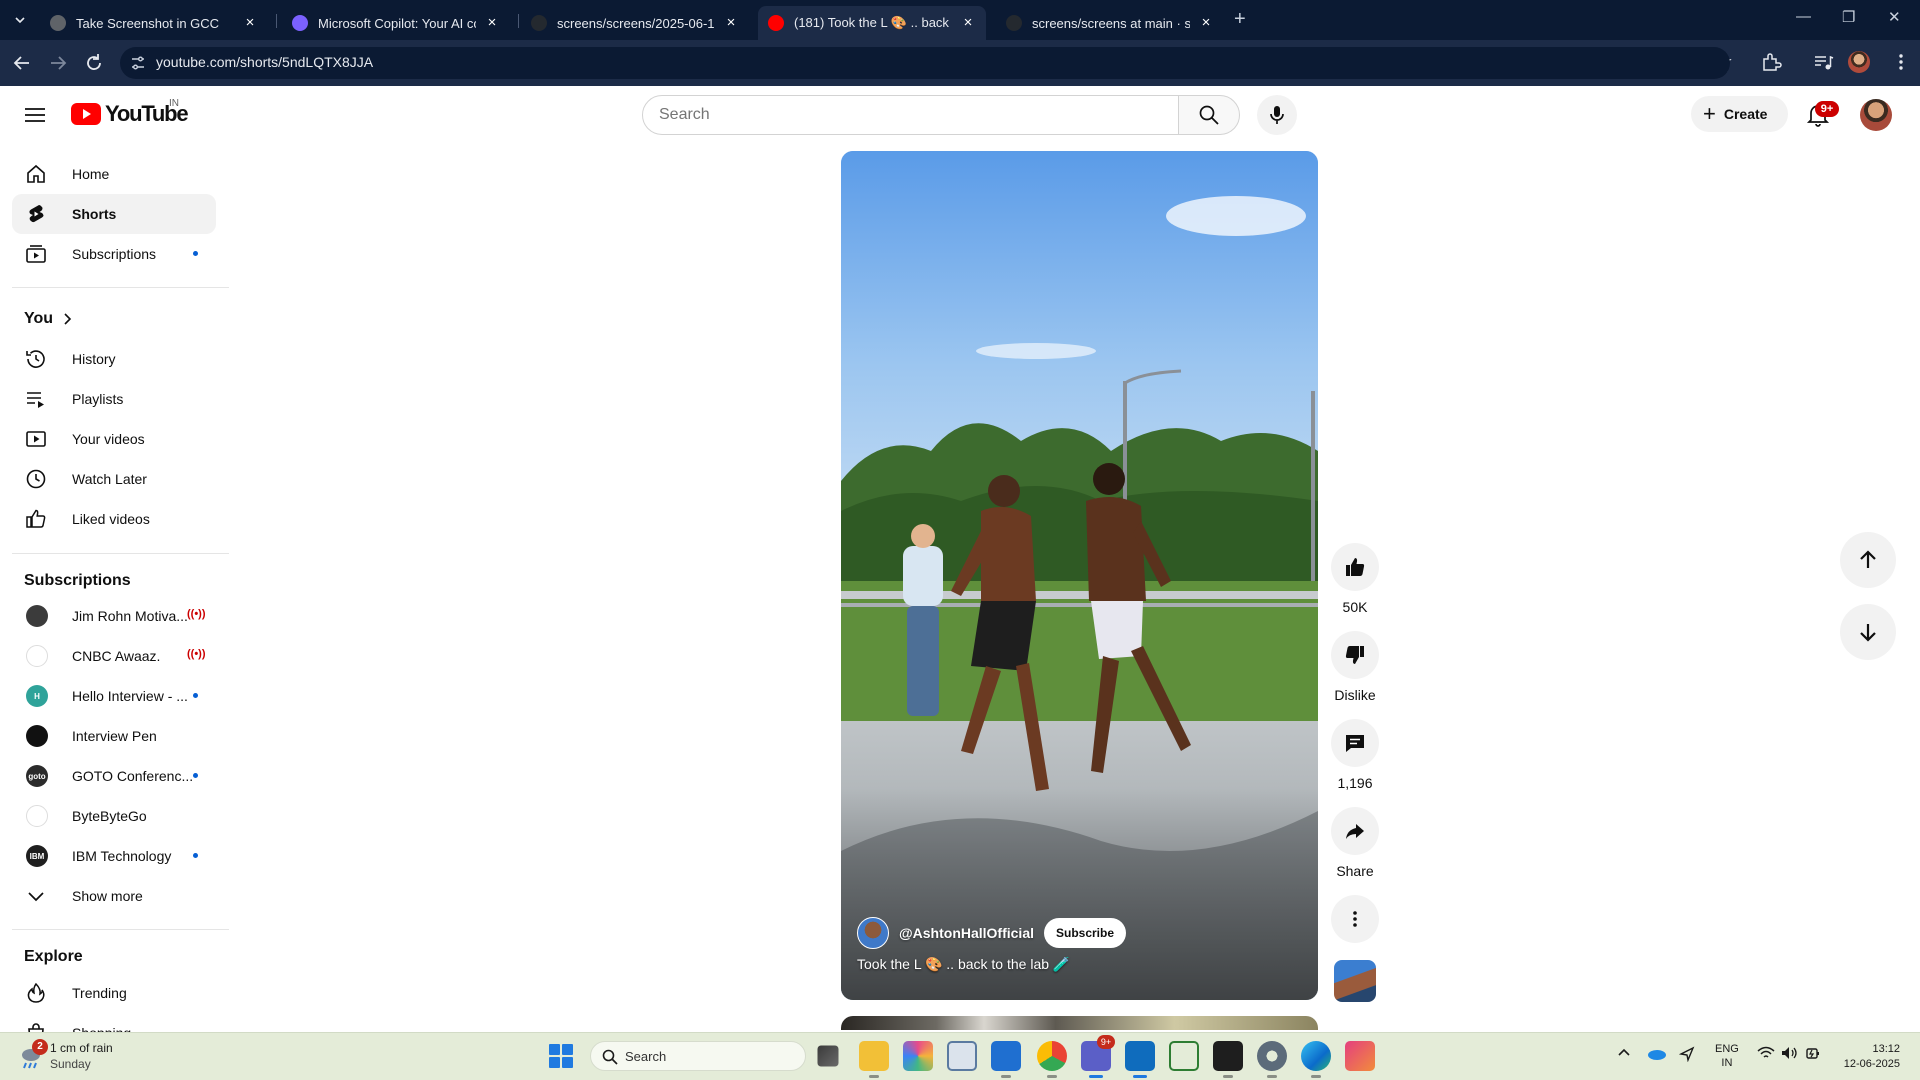 This screenshot has width=1920, height=1080. Describe the element at coordinates (1624, 1053) in the screenshot. I see `show-hidden-icons-button` at that location.